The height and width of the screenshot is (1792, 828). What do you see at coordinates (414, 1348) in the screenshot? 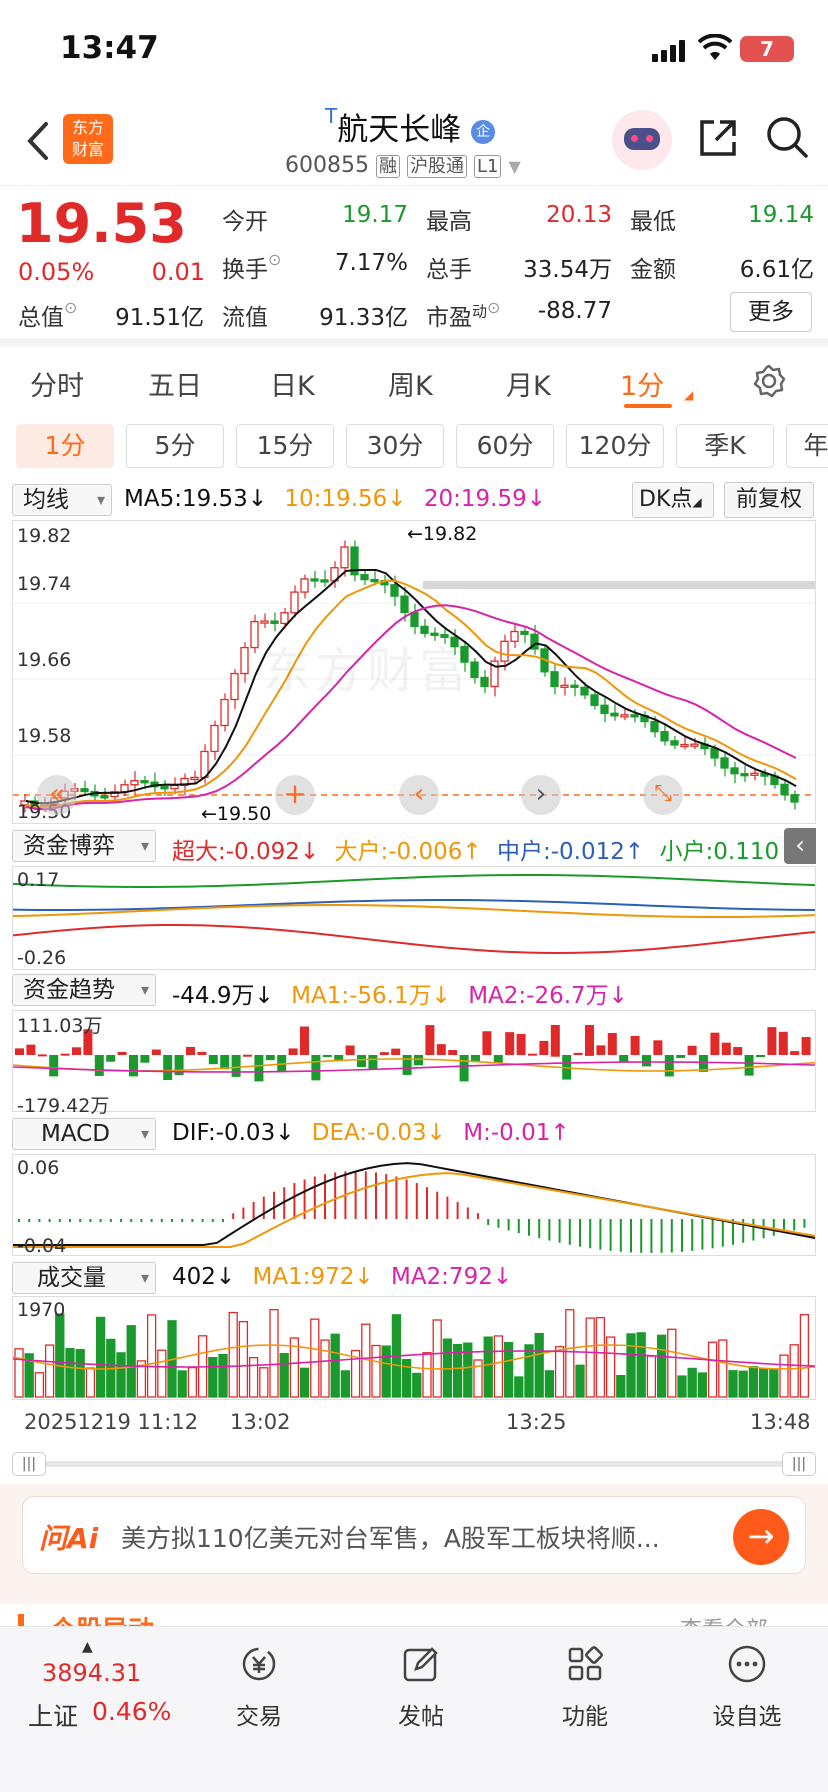
I see `volume-chart: 1970` at bounding box center [414, 1348].